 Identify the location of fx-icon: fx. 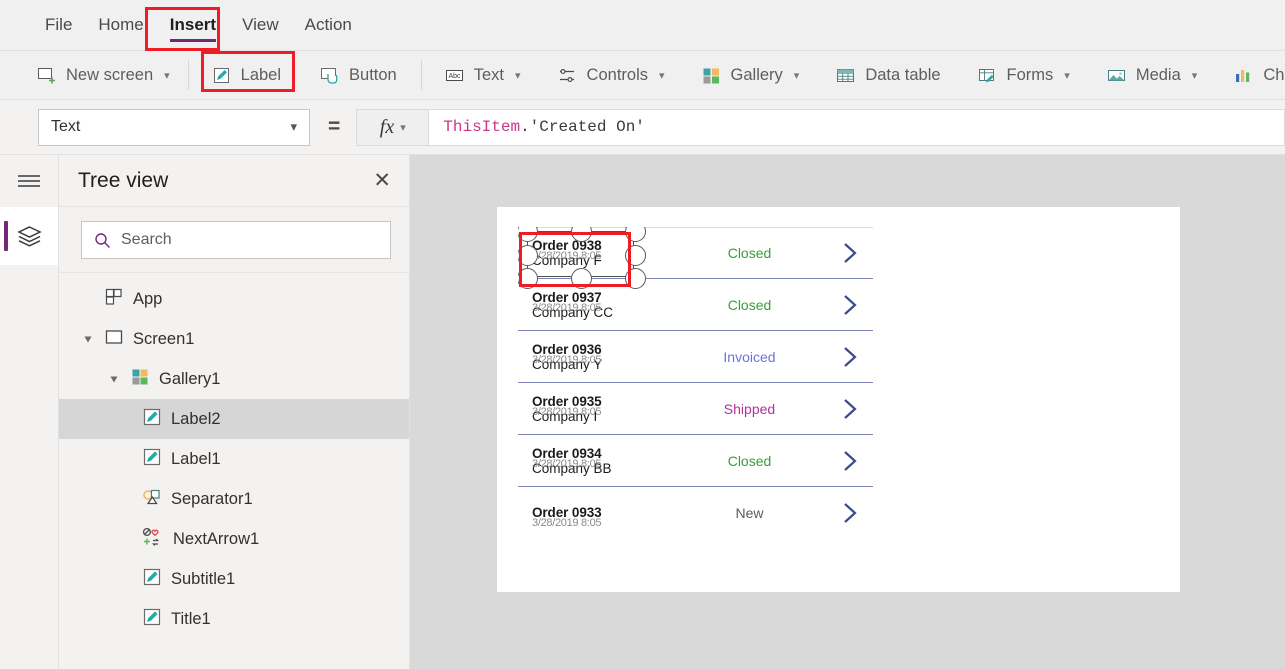
(387, 126).